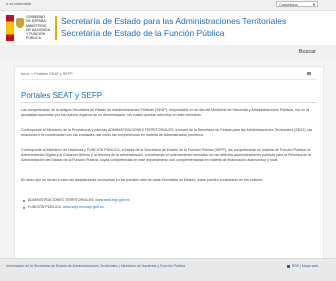 Image resolution: width=336 pixels, height=281 pixels. What do you see at coordinates (10, 28) in the screenshot?
I see `spain-flag-icon` at bounding box center [10, 28].